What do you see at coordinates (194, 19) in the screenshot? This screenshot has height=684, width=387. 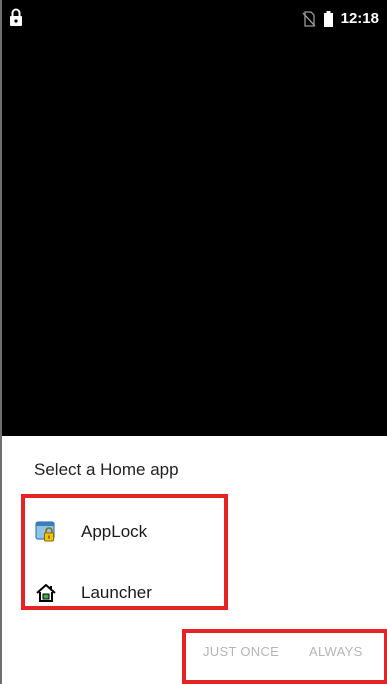 I see `status-bar: 12:18` at bounding box center [194, 19].